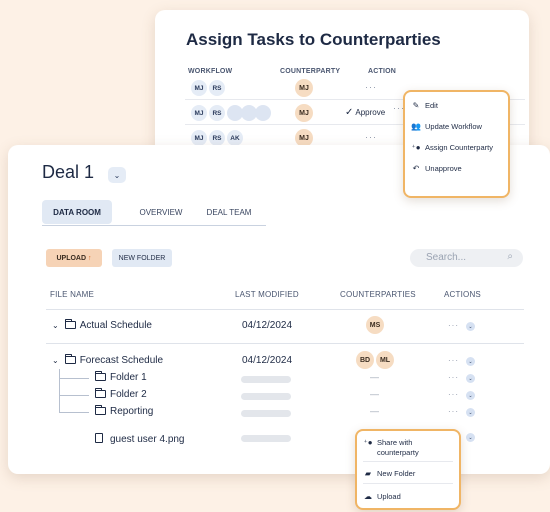 This screenshot has height=512, width=550. Describe the element at coordinates (443, 168) in the screenshot. I see `menu-item-label: Unapprove` at that location.